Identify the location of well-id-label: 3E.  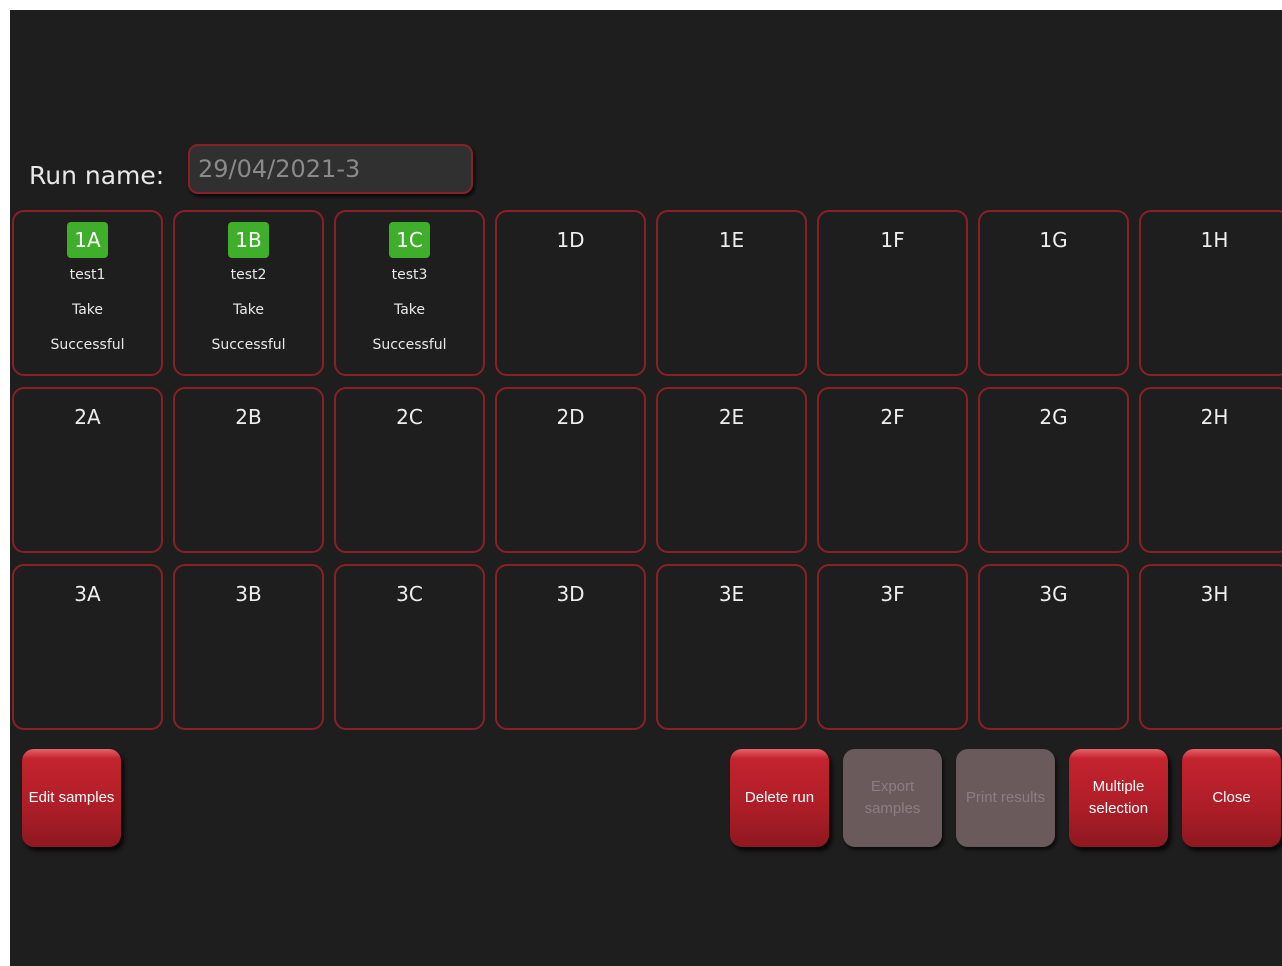
(731, 594).